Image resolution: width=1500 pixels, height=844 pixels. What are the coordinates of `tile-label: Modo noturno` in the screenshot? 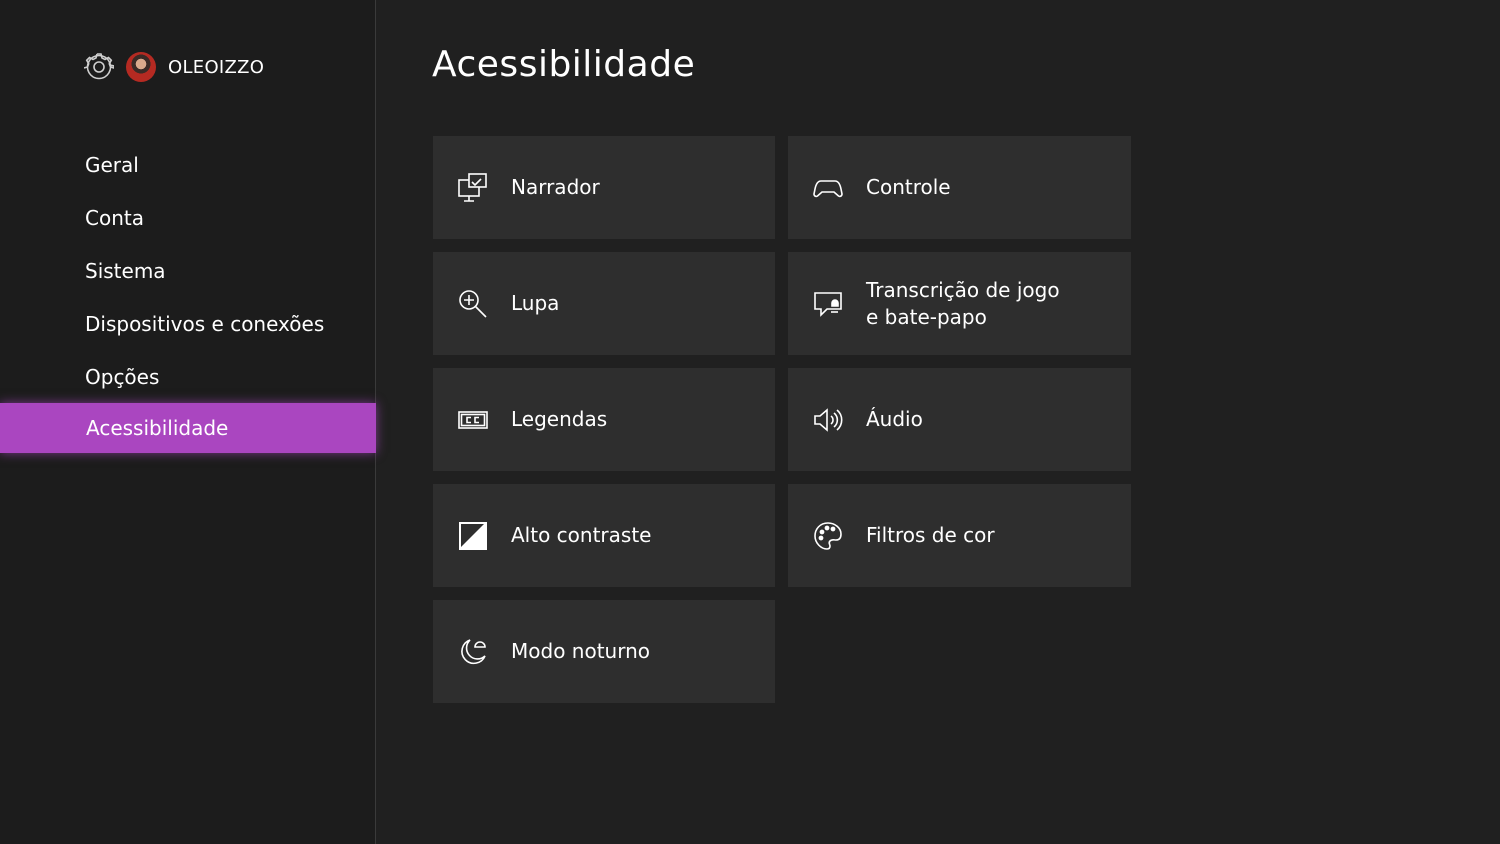 It's located at (580, 651).